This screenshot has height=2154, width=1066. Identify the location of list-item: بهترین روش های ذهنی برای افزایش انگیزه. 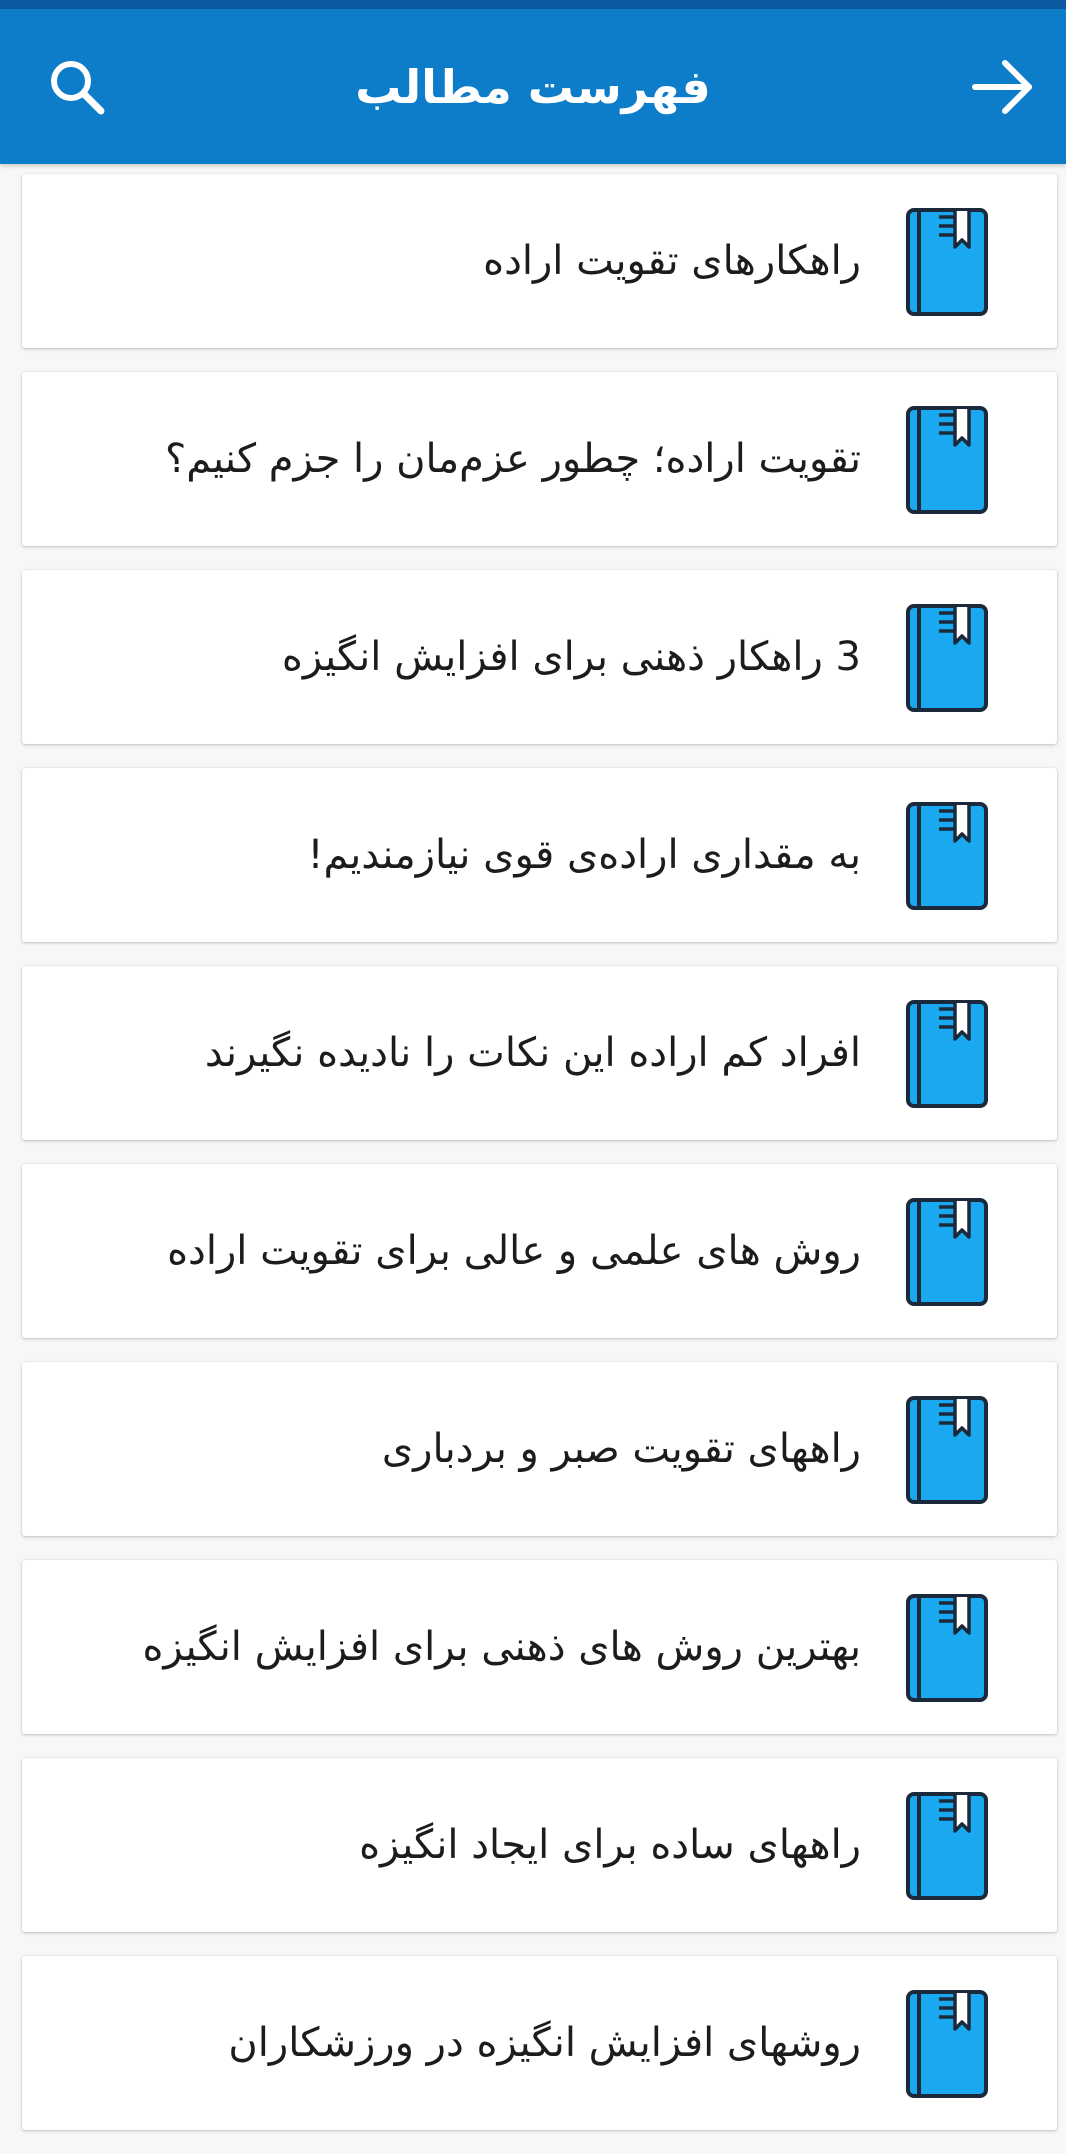
(539, 1647).